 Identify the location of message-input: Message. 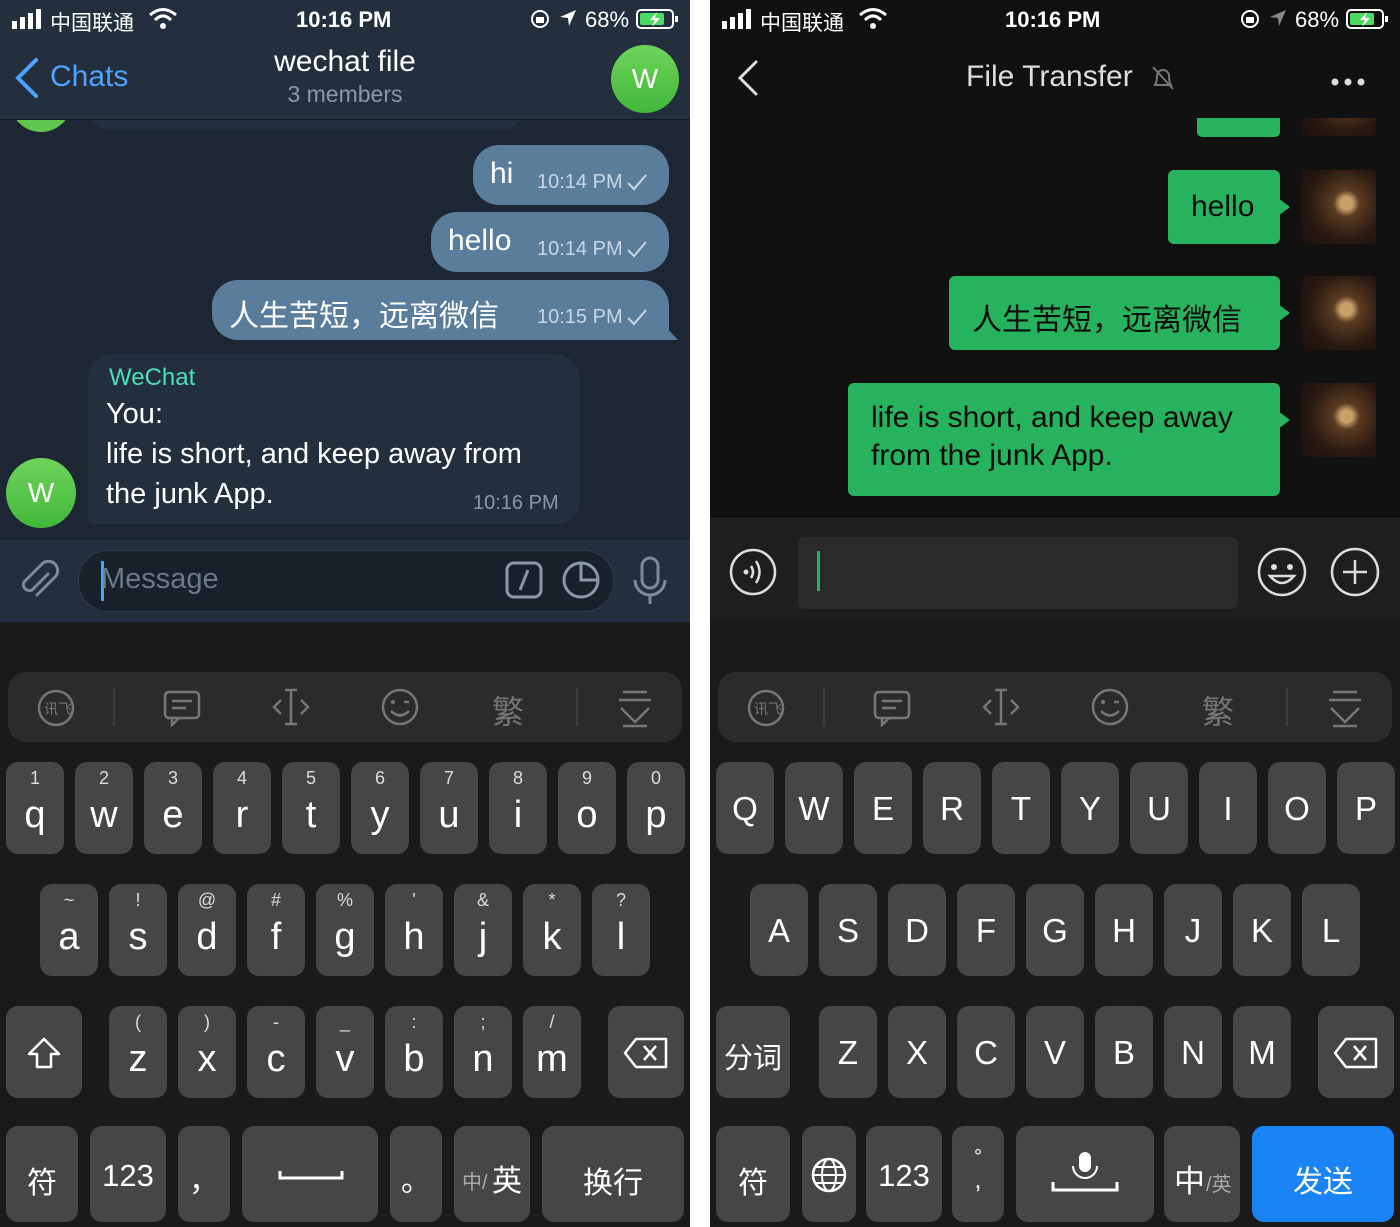
(346, 581).